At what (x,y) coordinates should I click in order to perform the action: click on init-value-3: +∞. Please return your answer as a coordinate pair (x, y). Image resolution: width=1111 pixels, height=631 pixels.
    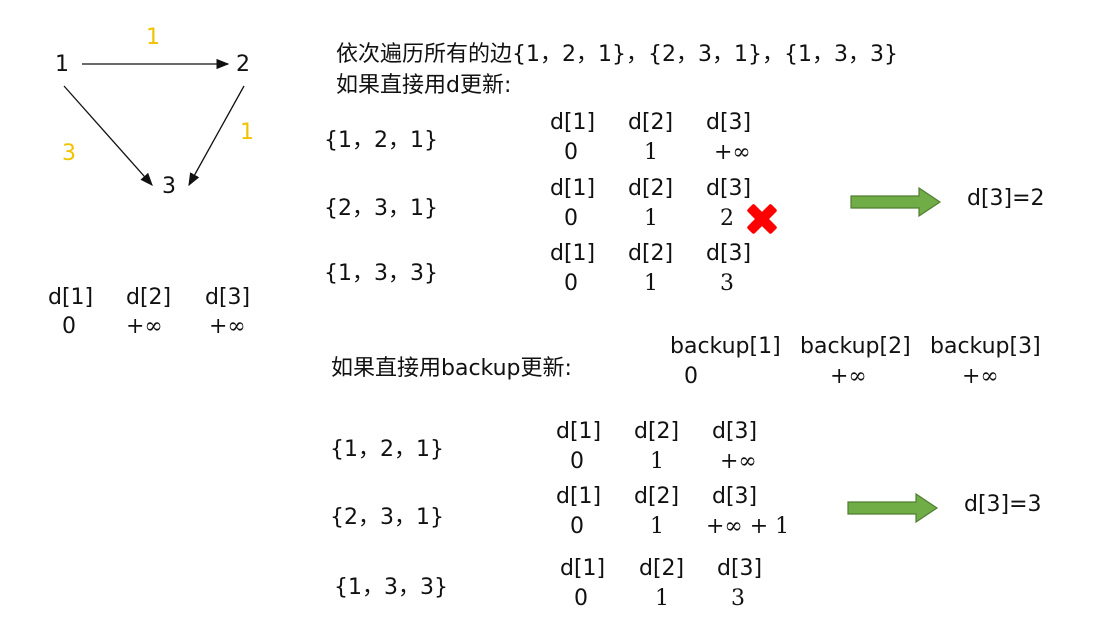
    Looking at the image, I should click on (227, 326).